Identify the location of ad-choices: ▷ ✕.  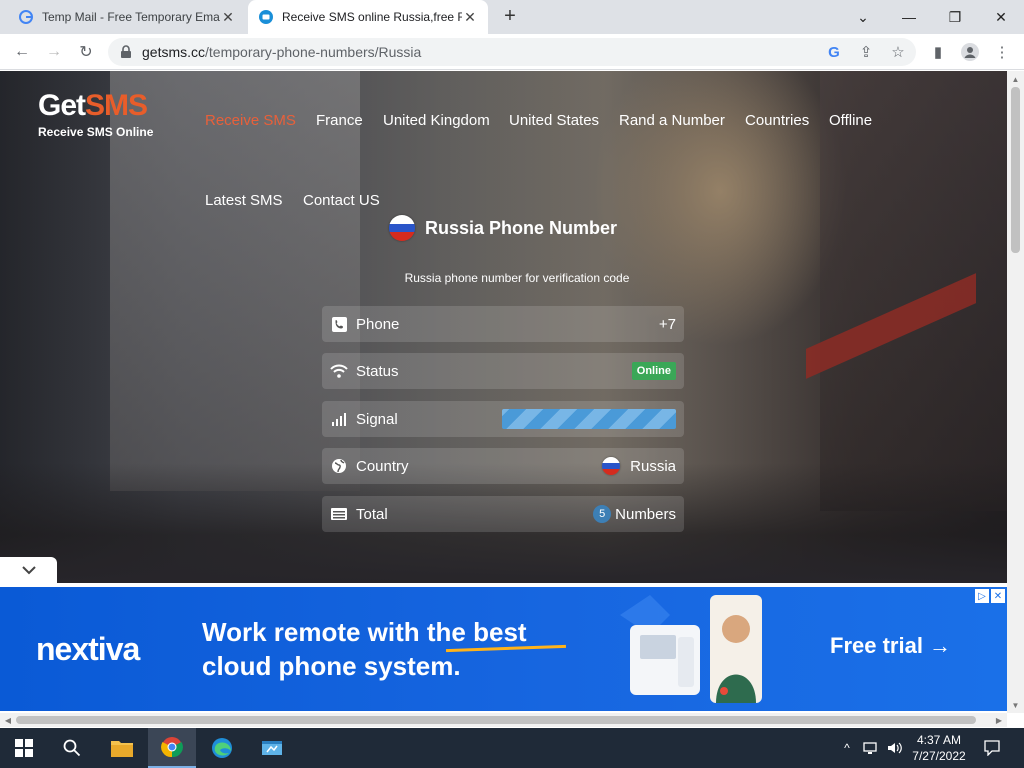
(990, 596).